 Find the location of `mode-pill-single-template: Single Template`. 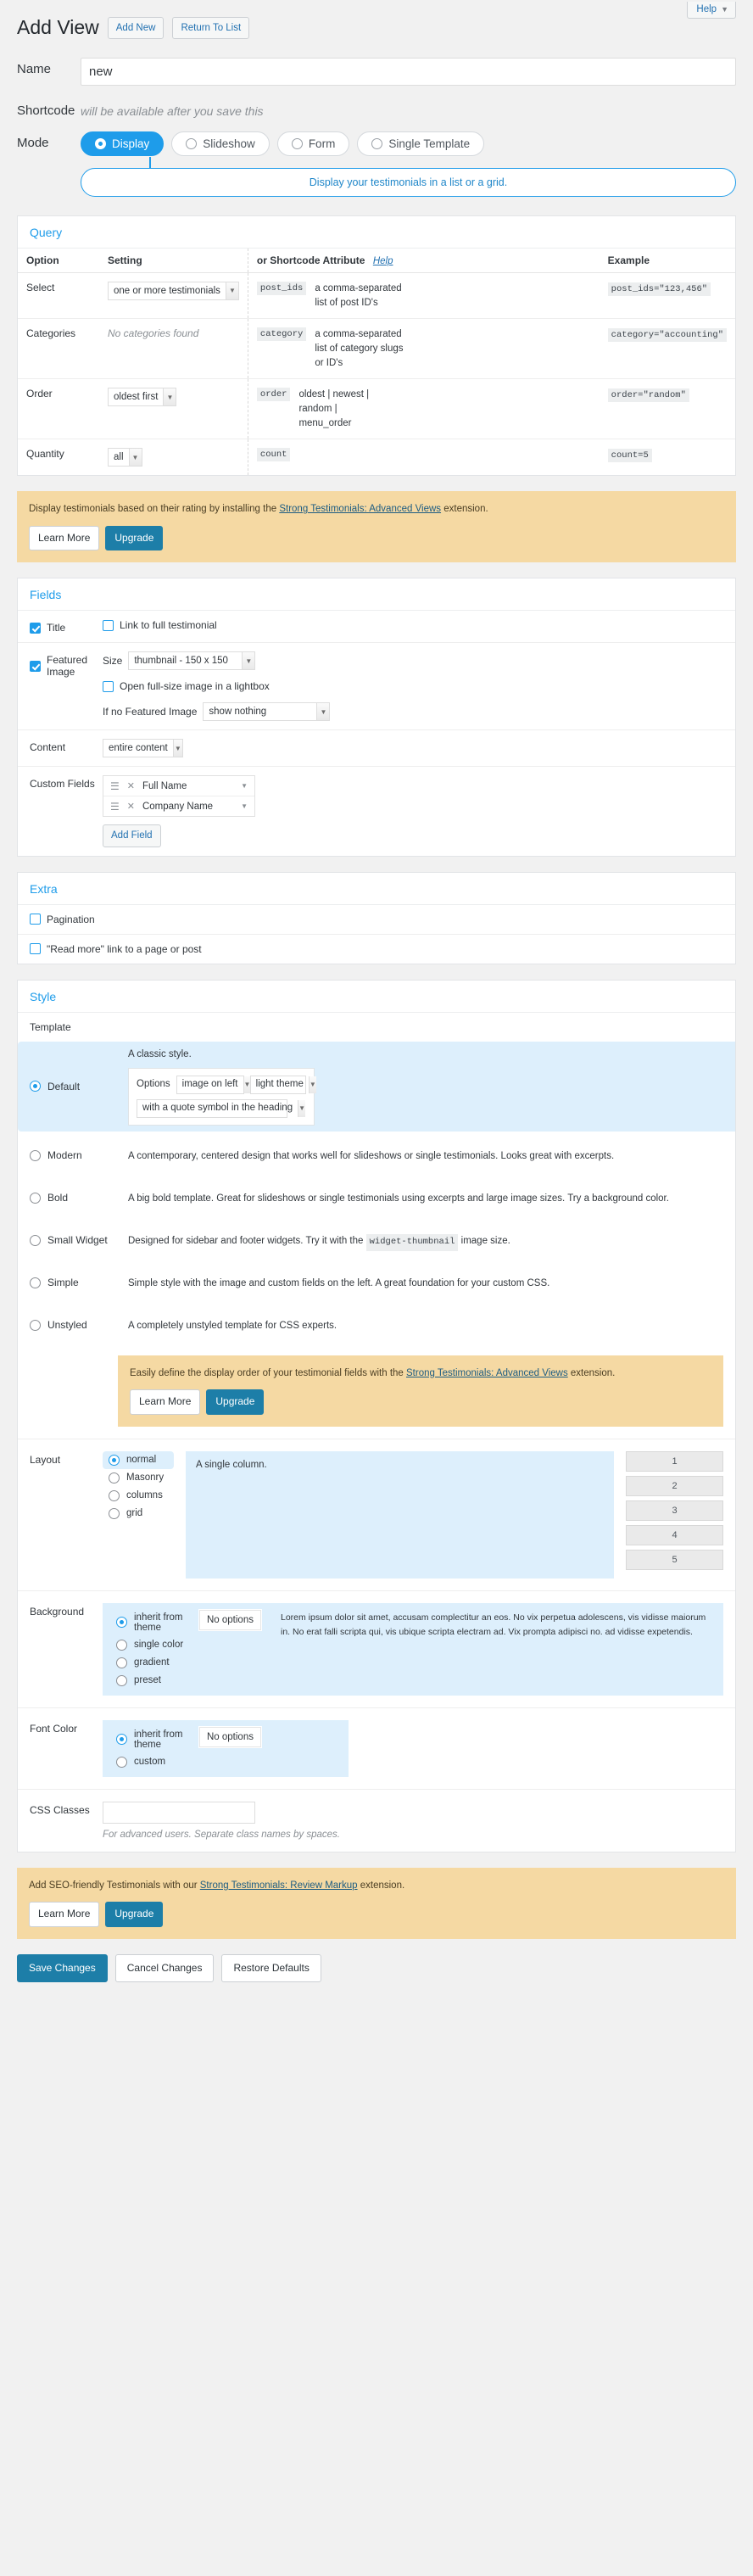

mode-pill-single-template: Single Template is located at coordinates (421, 143).